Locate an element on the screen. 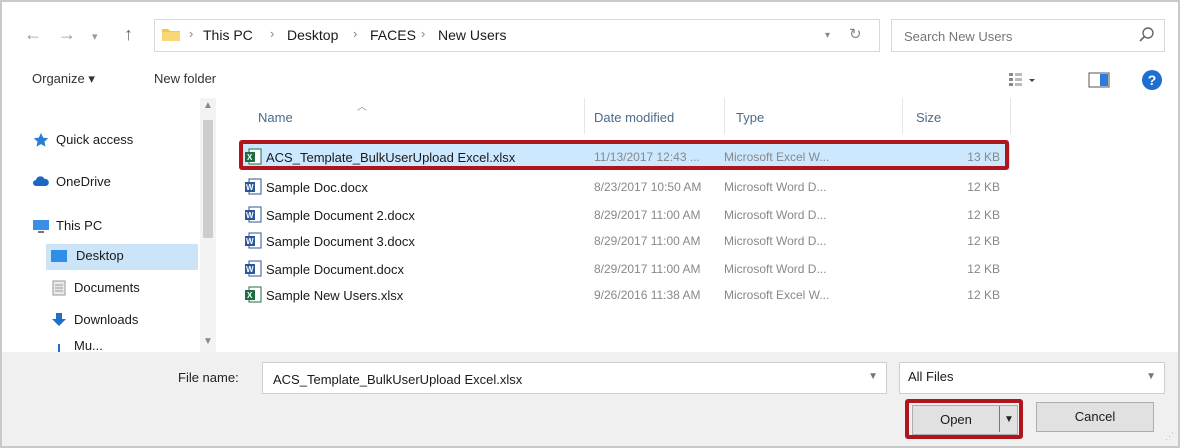 The width and height of the screenshot is (1180, 448). organize-button: Organize ▾ is located at coordinates (63, 79).